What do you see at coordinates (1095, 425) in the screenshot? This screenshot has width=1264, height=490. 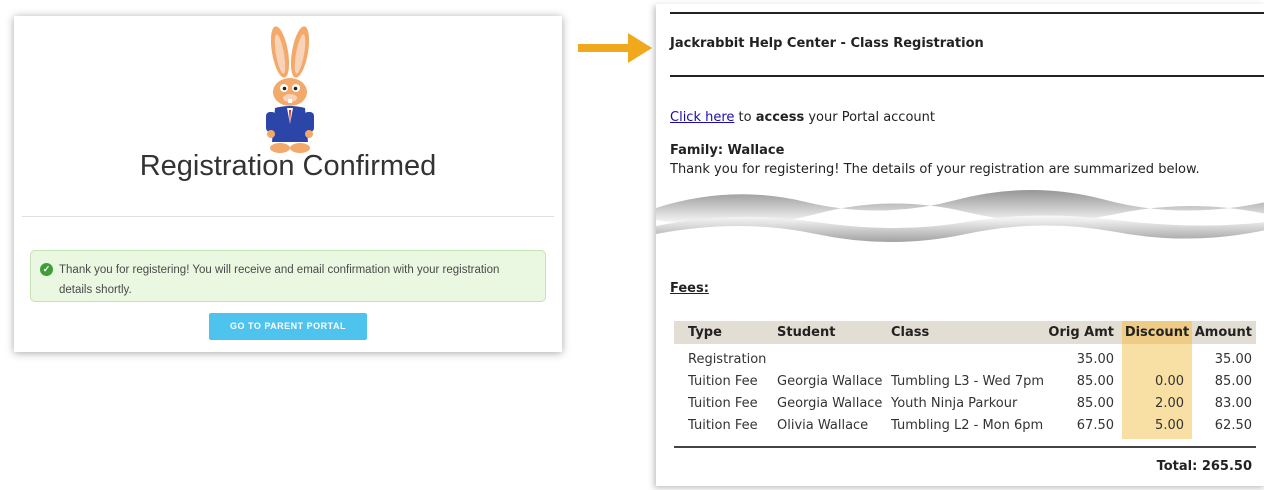 I see `cell-orig-amt: 67.50` at bounding box center [1095, 425].